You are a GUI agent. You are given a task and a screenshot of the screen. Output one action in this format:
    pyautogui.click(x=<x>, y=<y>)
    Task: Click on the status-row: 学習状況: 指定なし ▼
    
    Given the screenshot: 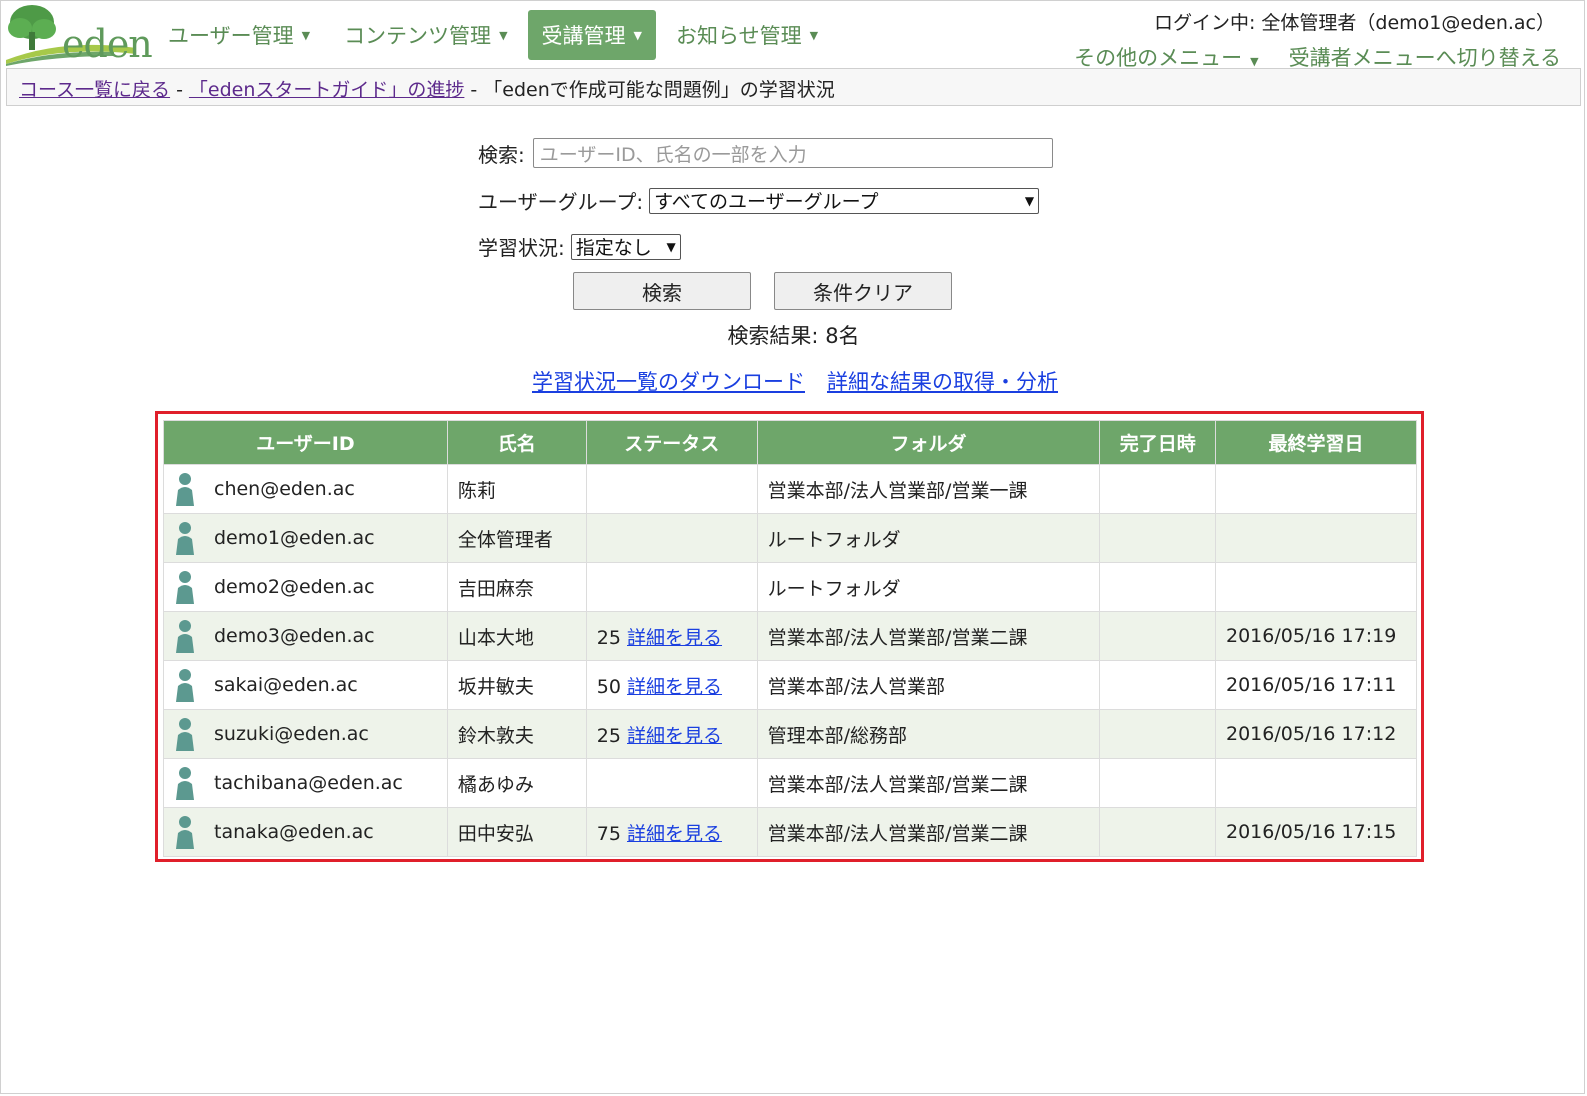 What is the action you would take?
    pyautogui.click(x=579, y=246)
    